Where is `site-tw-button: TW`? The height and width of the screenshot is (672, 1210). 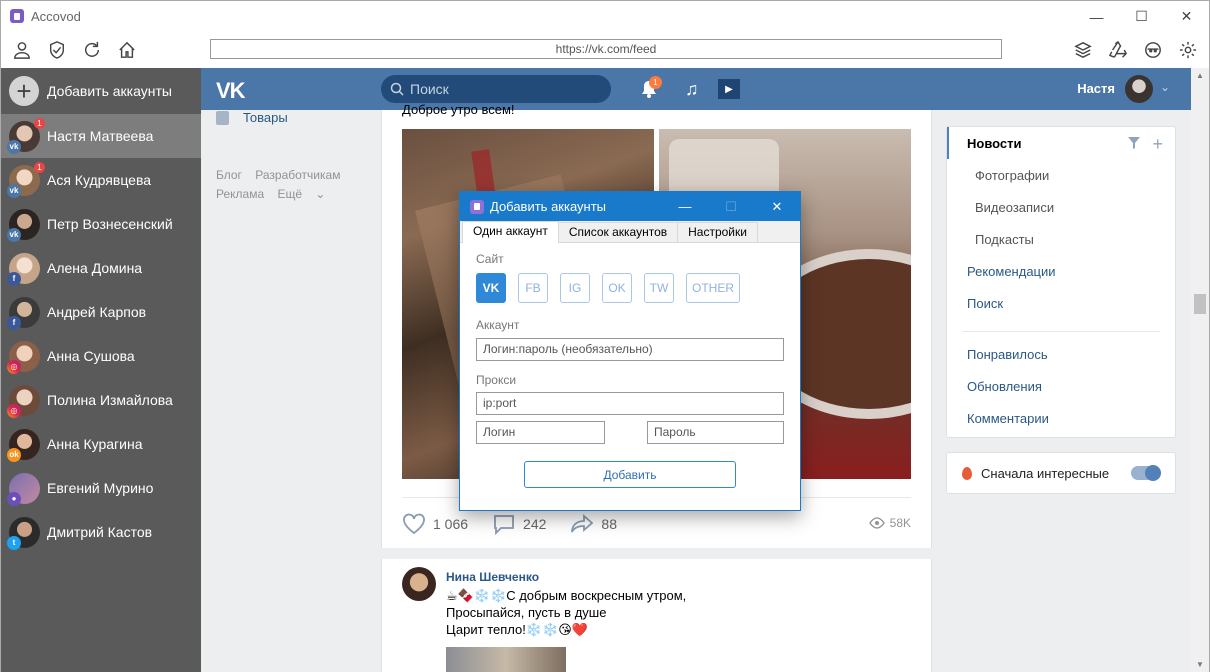 site-tw-button: TW is located at coordinates (659, 288).